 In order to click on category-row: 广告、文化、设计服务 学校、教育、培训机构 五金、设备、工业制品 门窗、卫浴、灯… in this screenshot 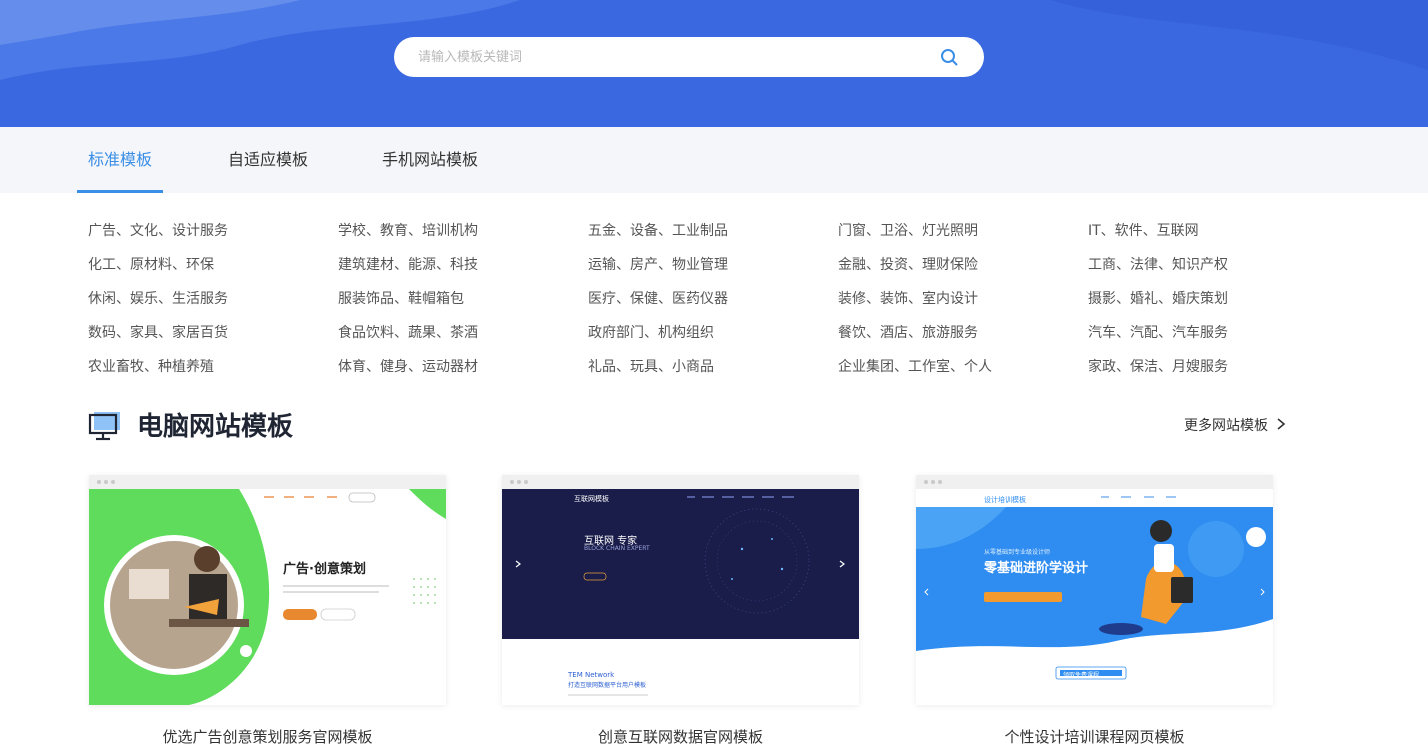, I will do `click(718, 229)`.